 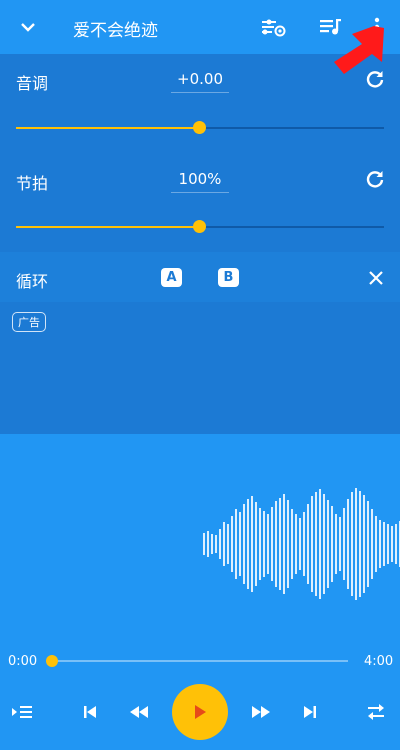 What do you see at coordinates (199, 226) in the screenshot?
I see `tempo-slider-thumb` at bounding box center [199, 226].